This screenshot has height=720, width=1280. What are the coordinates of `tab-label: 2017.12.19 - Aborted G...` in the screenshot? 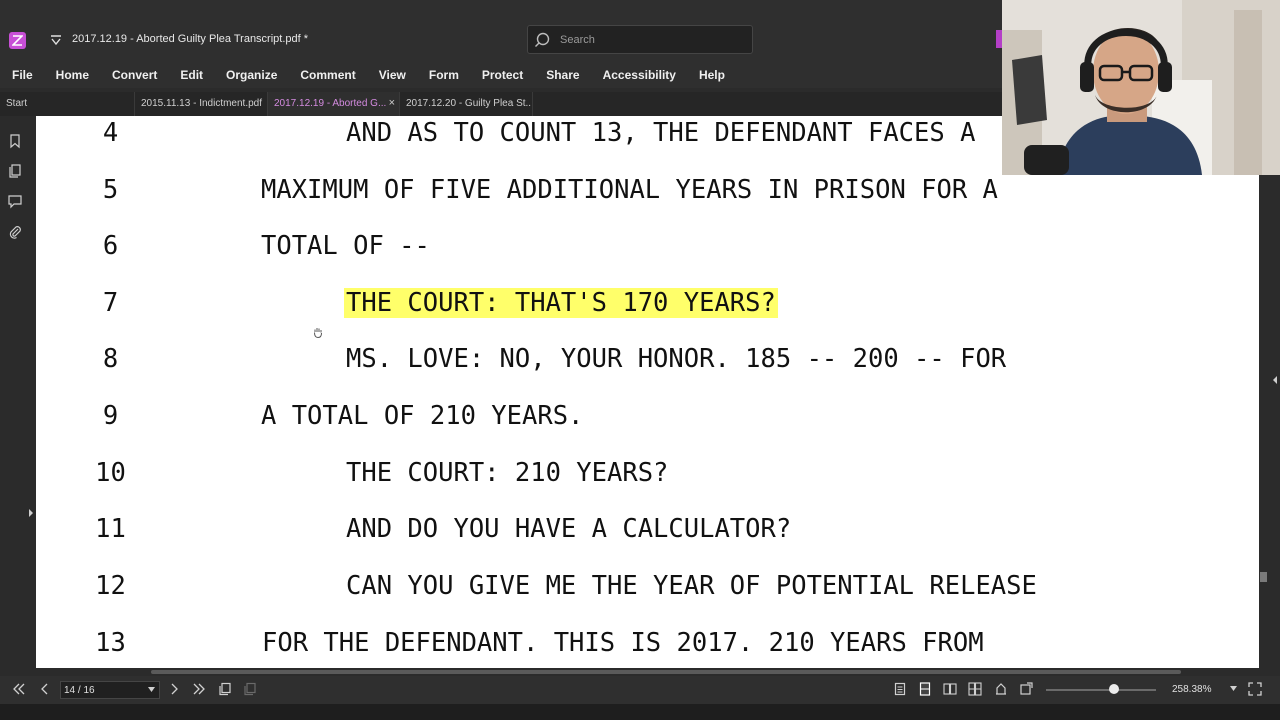 It's located at (330, 103).